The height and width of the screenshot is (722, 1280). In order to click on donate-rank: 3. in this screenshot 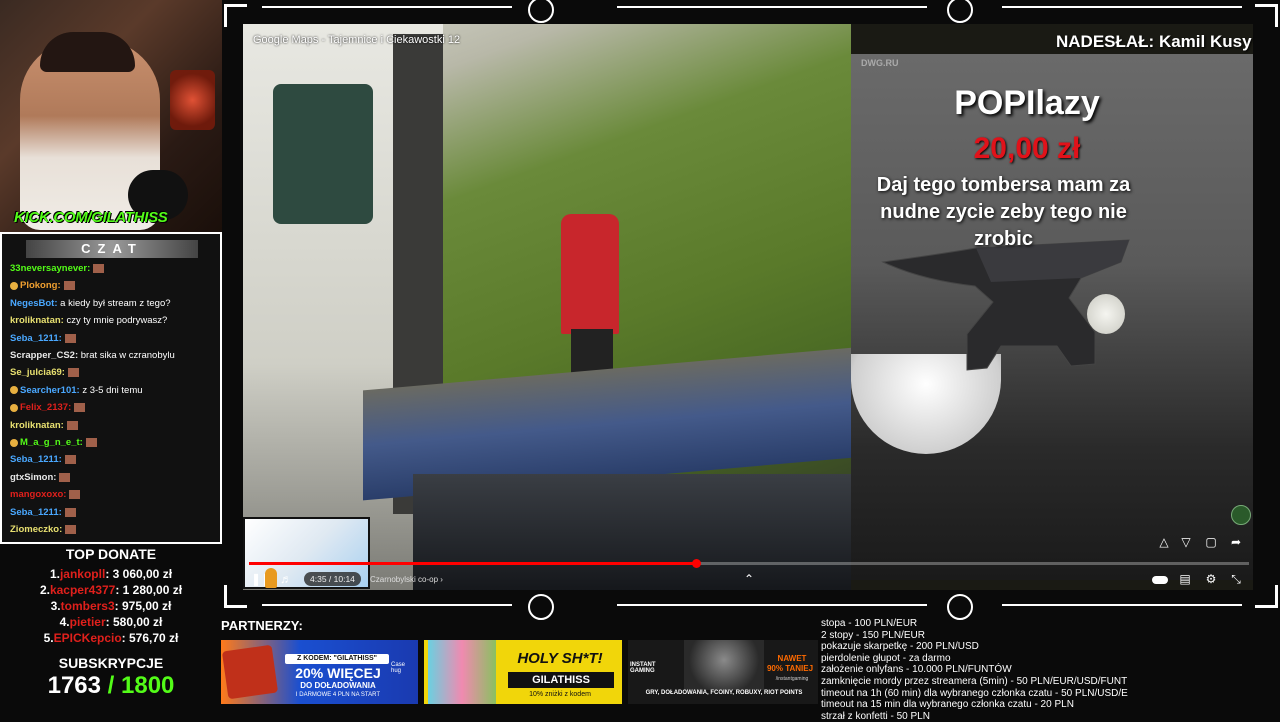, I will do `click(55, 606)`.